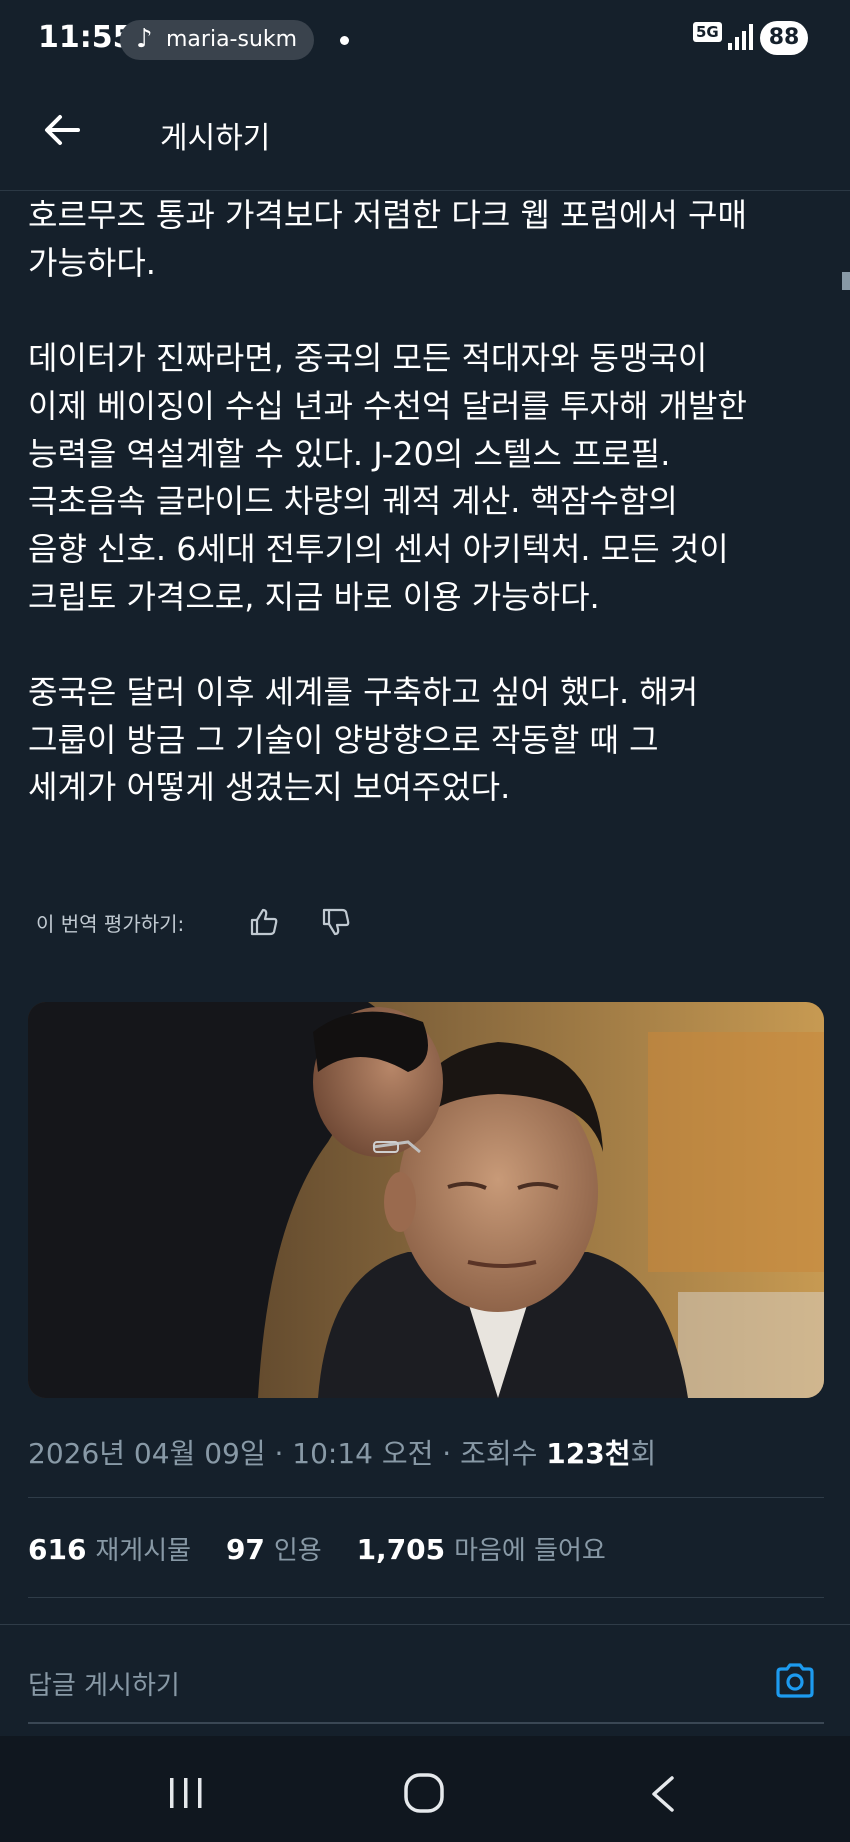 The image size is (850, 1842). What do you see at coordinates (741, 37) in the screenshot?
I see `signal-icon` at bounding box center [741, 37].